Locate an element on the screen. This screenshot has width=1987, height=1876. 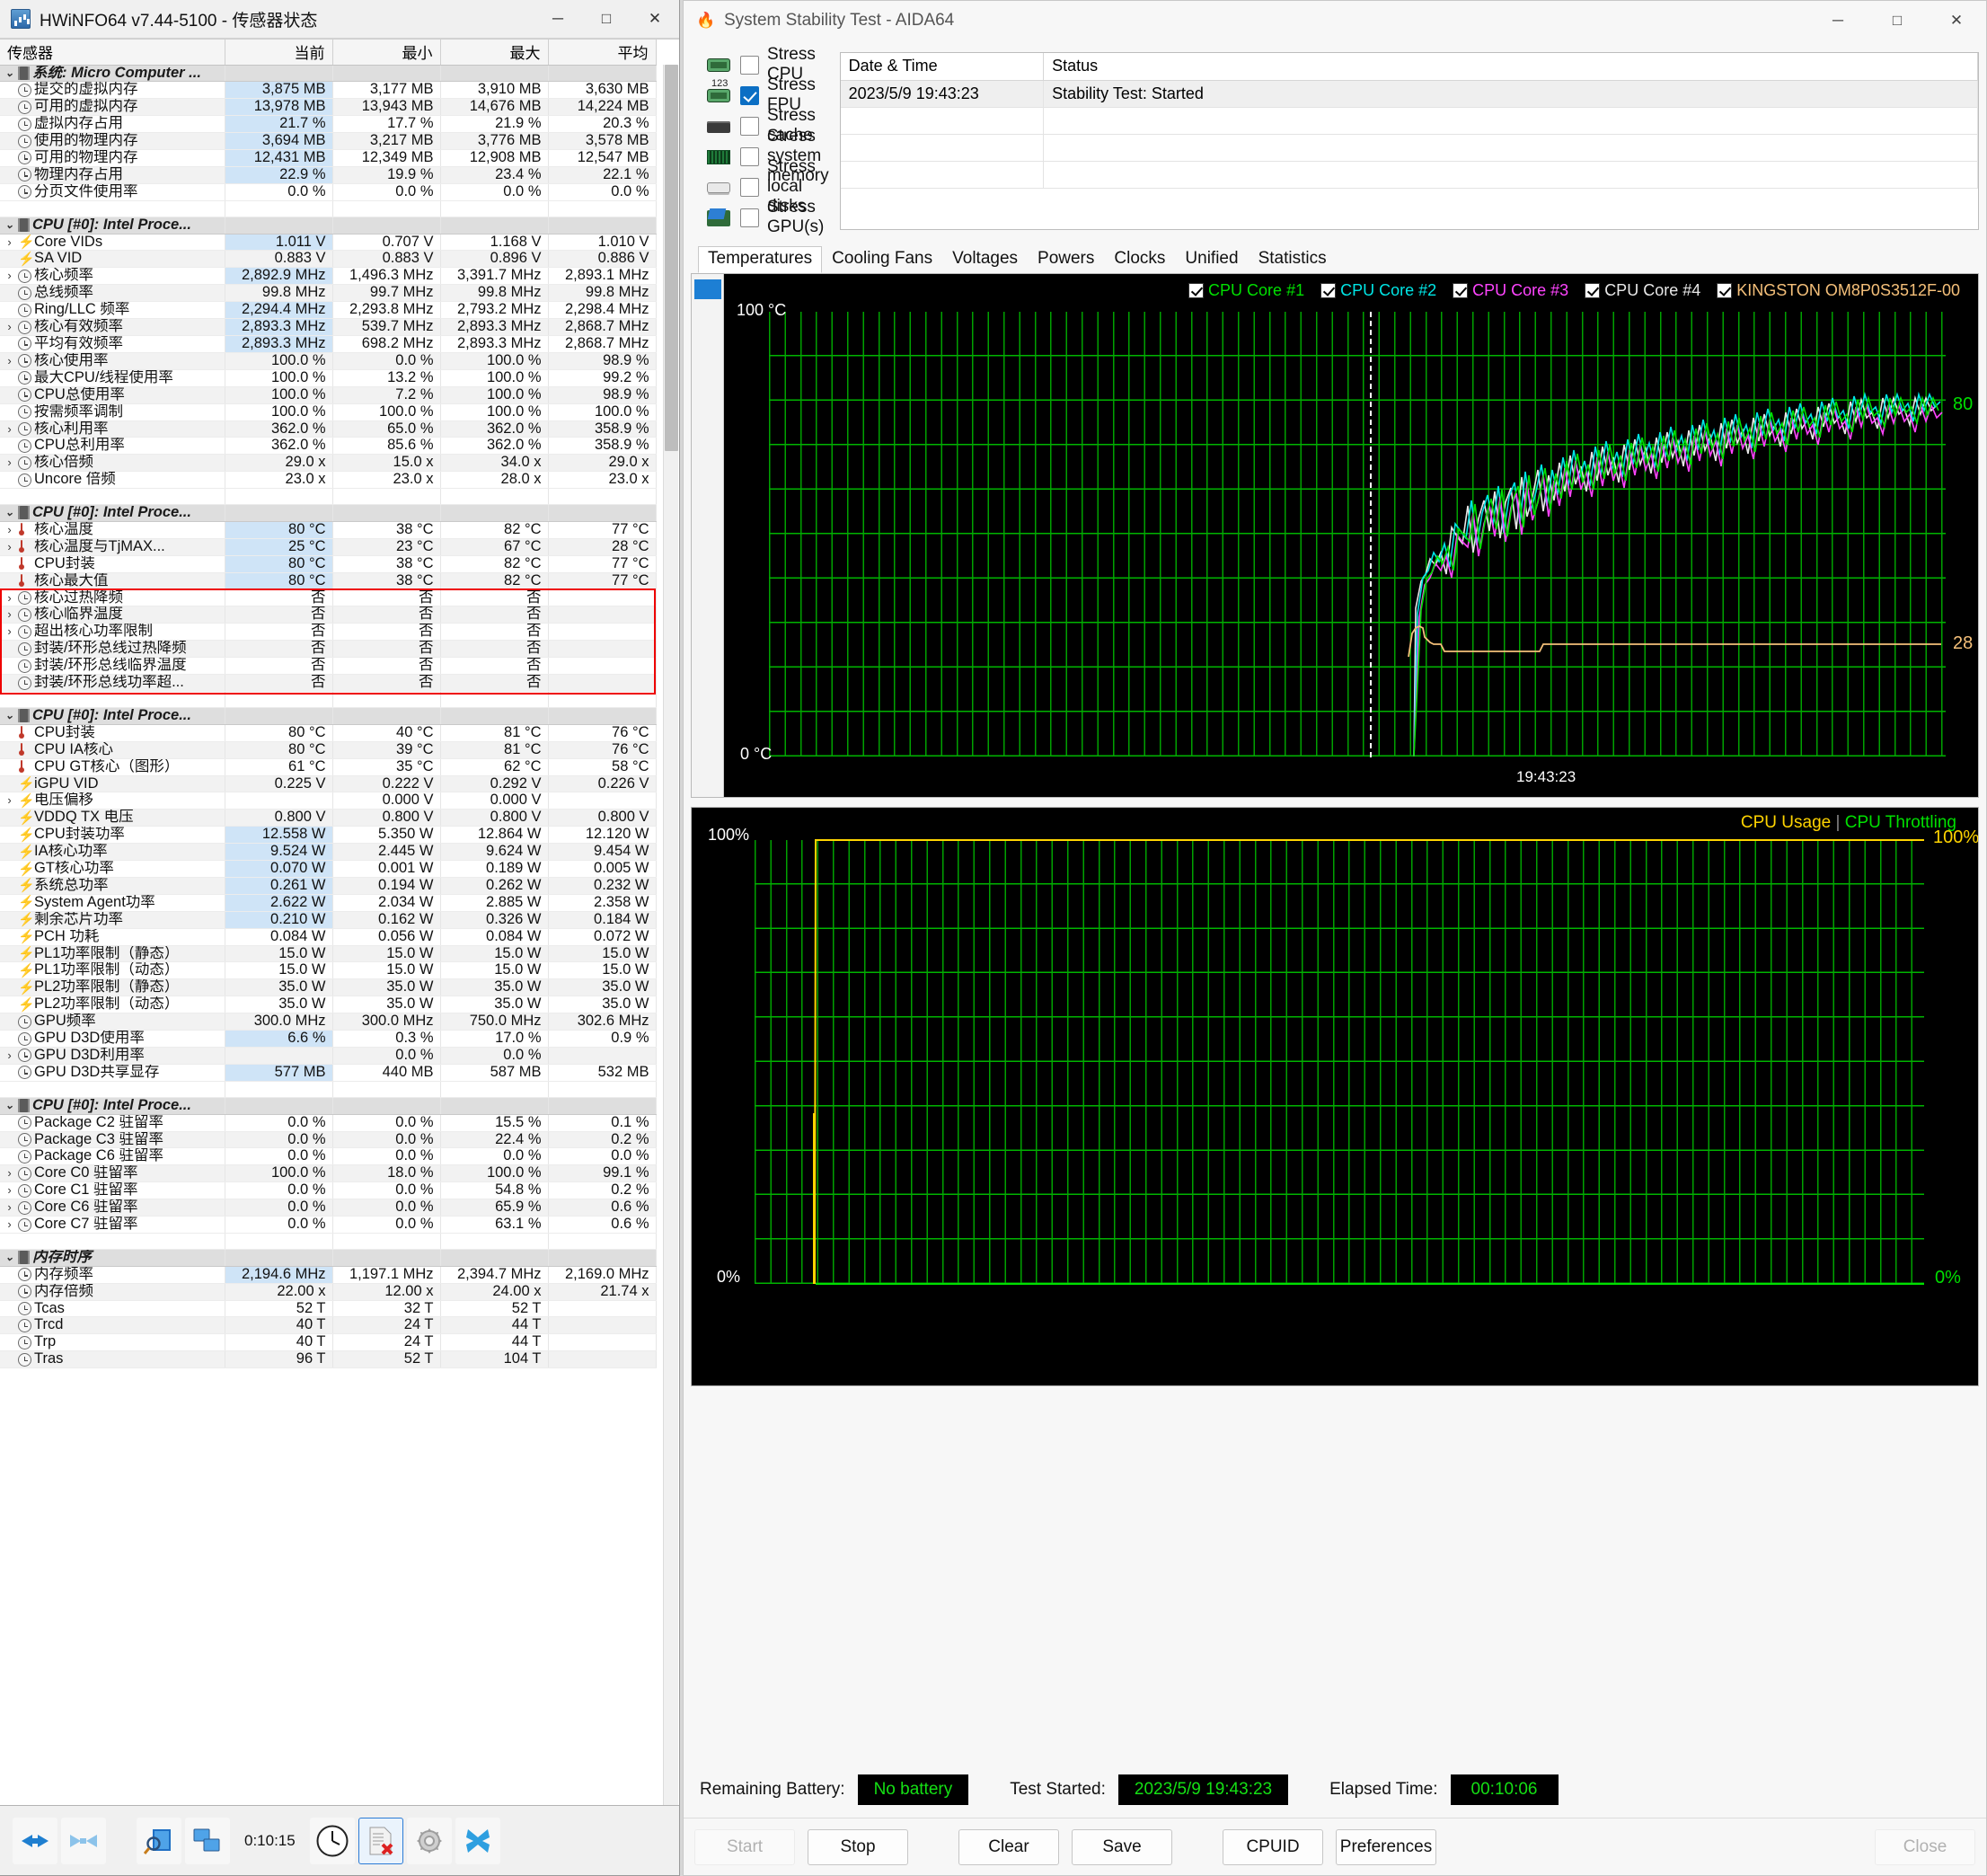
column-header-sensor: 传感器 is located at coordinates (112, 53).